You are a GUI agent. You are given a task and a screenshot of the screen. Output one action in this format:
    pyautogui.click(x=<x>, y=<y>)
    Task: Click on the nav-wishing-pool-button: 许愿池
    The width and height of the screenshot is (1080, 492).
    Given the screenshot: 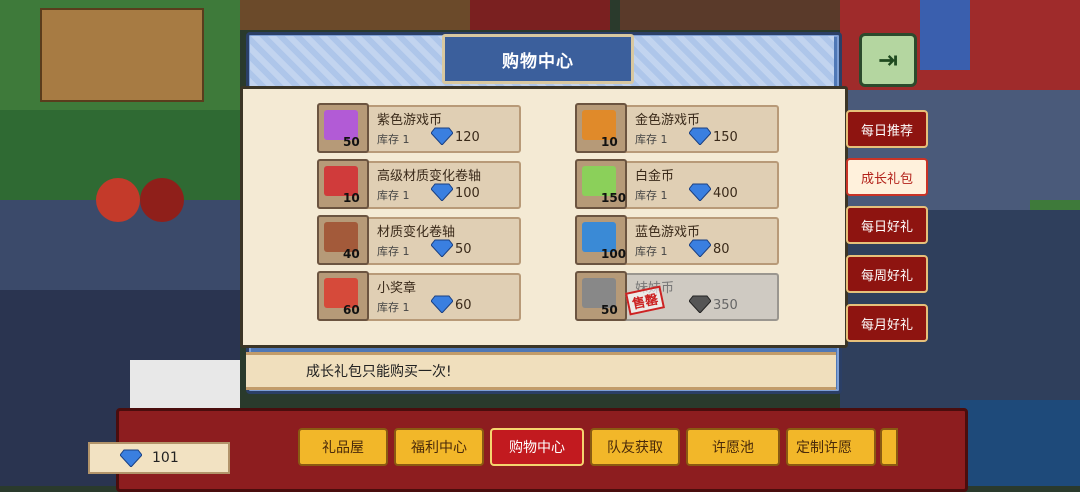 What is the action you would take?
    pyautogui.click(x=733, y=447)
    